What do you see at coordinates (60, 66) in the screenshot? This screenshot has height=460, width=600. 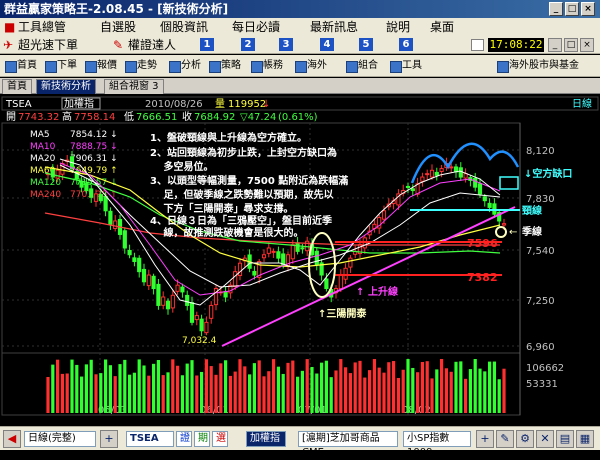 I see `toolbar-order: 下單` at bounding box center [60, 66].